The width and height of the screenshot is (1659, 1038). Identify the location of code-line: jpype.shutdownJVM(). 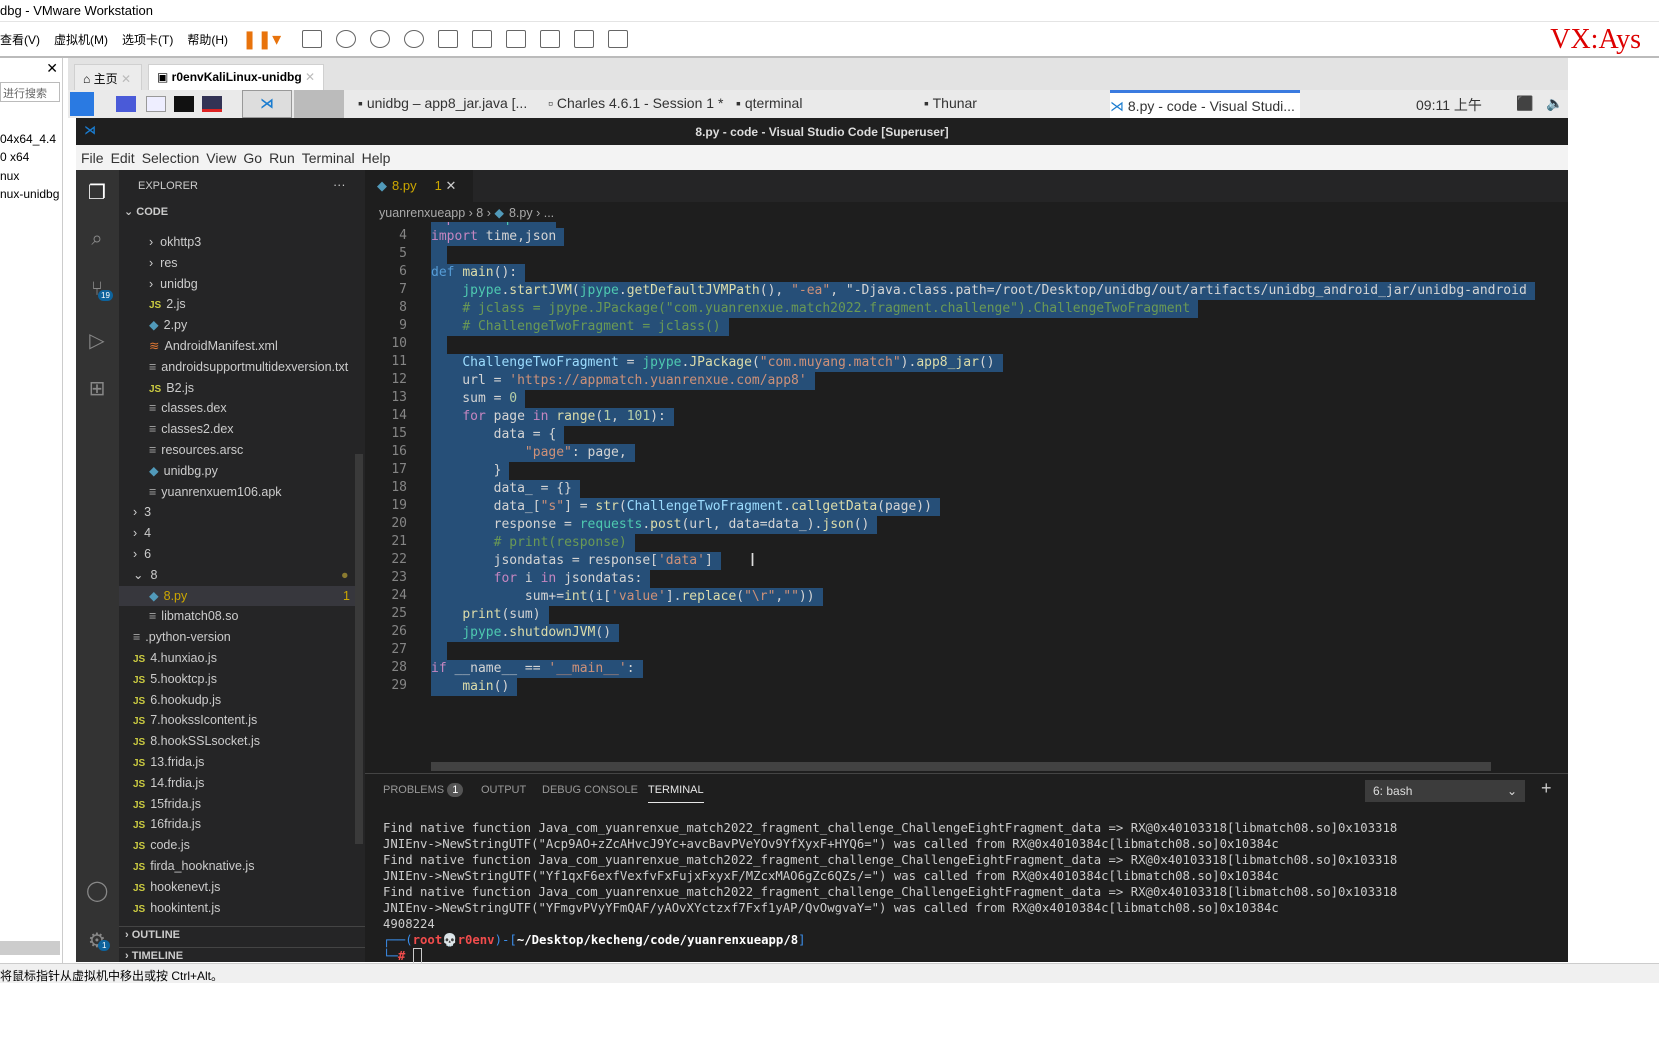
(525, 633).